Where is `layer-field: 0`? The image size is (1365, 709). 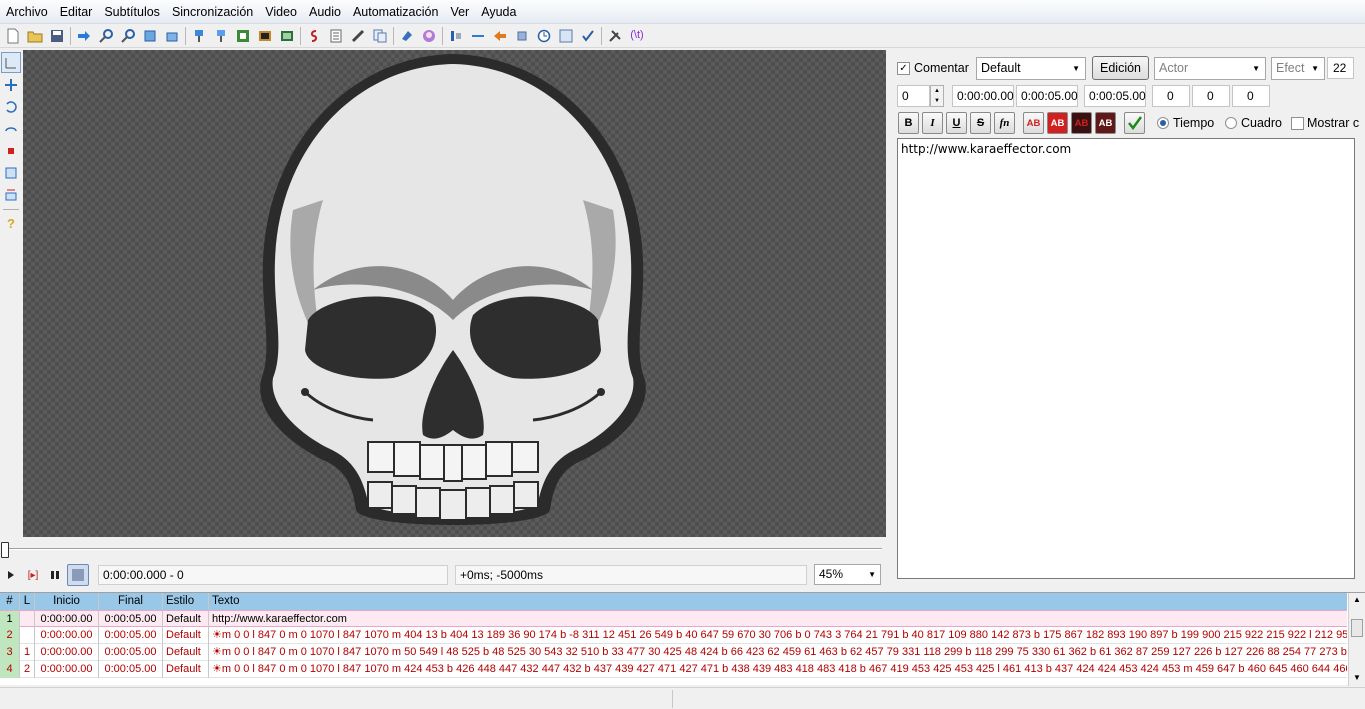
layer-field: 0 is located at coordinates (913, 96).